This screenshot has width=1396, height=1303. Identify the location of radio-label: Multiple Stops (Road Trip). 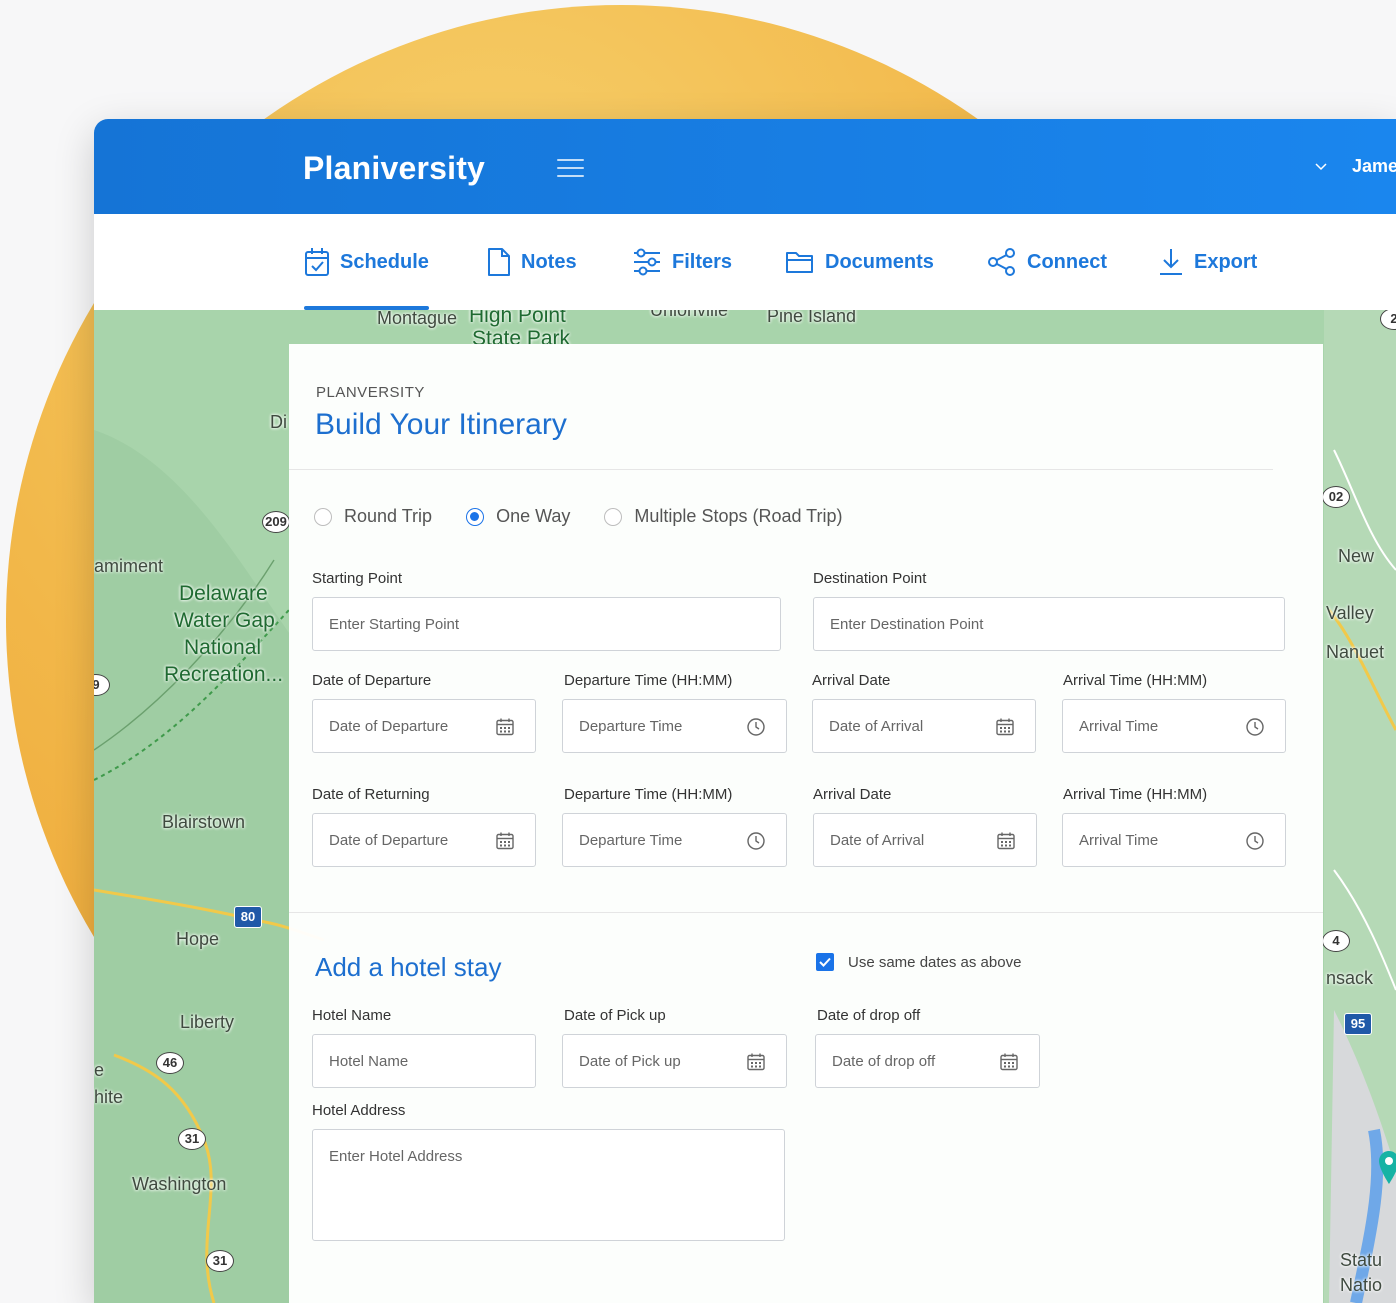
(738, 516).